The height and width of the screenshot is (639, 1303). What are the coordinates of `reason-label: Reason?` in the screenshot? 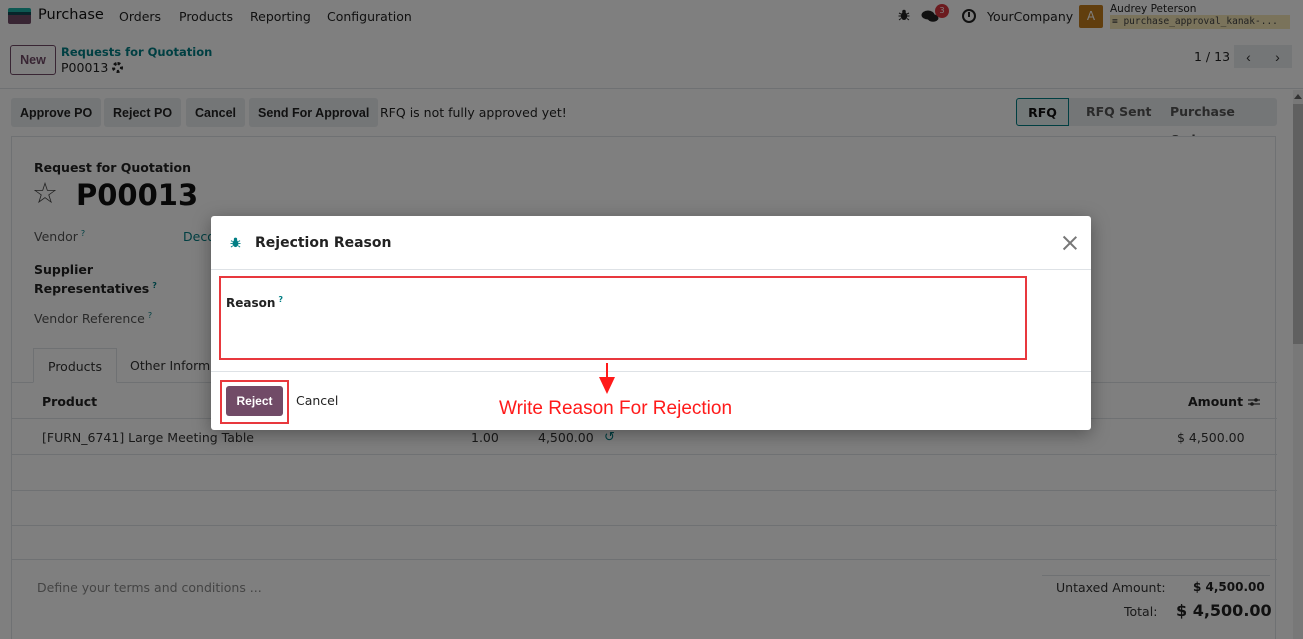 It's located at (254, 302).